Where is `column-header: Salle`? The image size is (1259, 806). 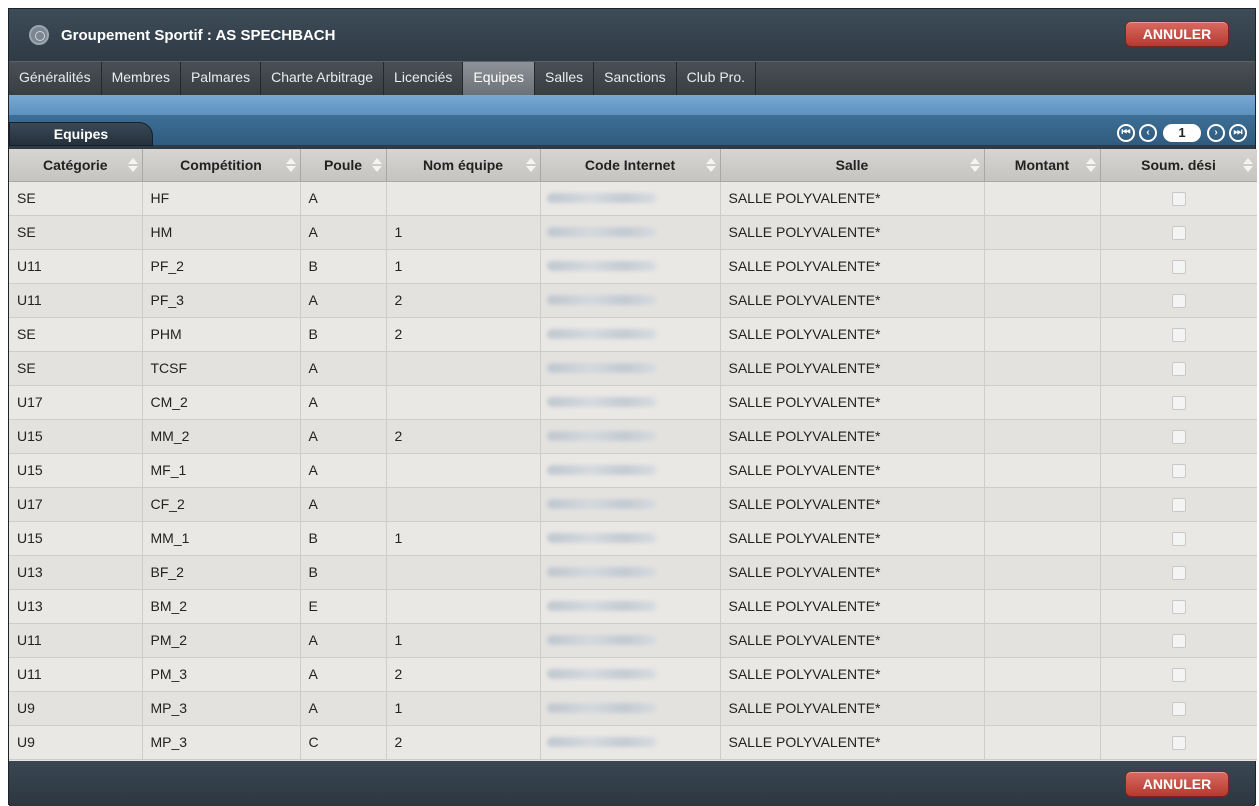
column-header: Salle is located at coordinates (852, 165).